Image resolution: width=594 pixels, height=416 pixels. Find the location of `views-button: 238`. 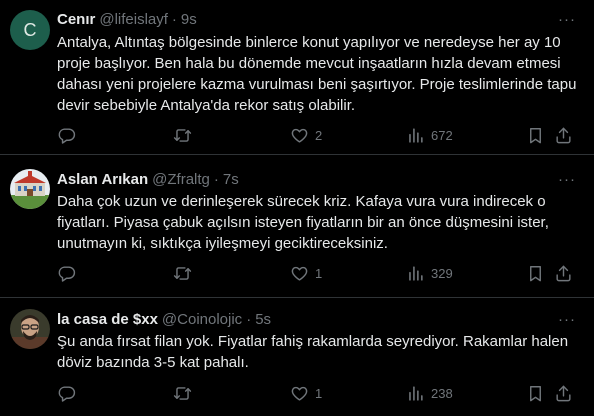

views-button: 238 is located at coordinates (429, 393).